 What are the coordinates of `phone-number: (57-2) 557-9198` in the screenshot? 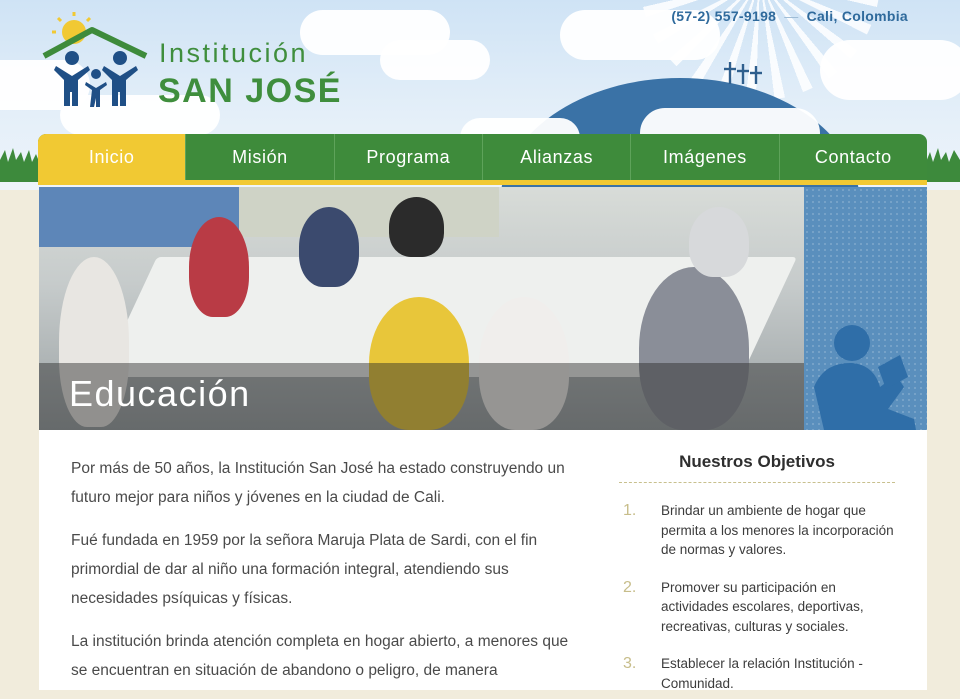 It's located at (723, 16).